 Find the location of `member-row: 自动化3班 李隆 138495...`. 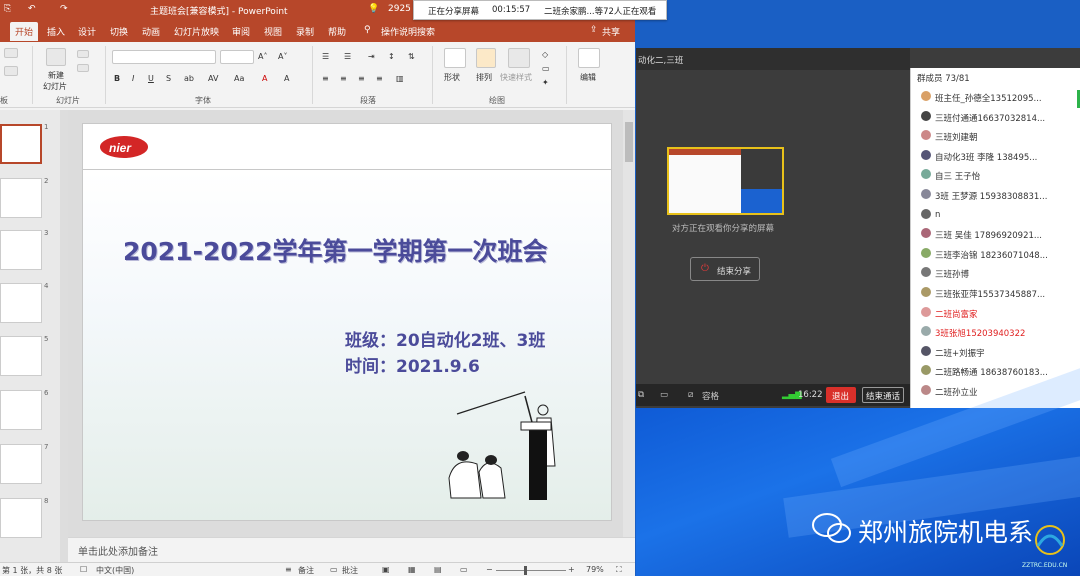

member-row: 自动化3班 李隆 138495... is located at coordinates (998, 156).